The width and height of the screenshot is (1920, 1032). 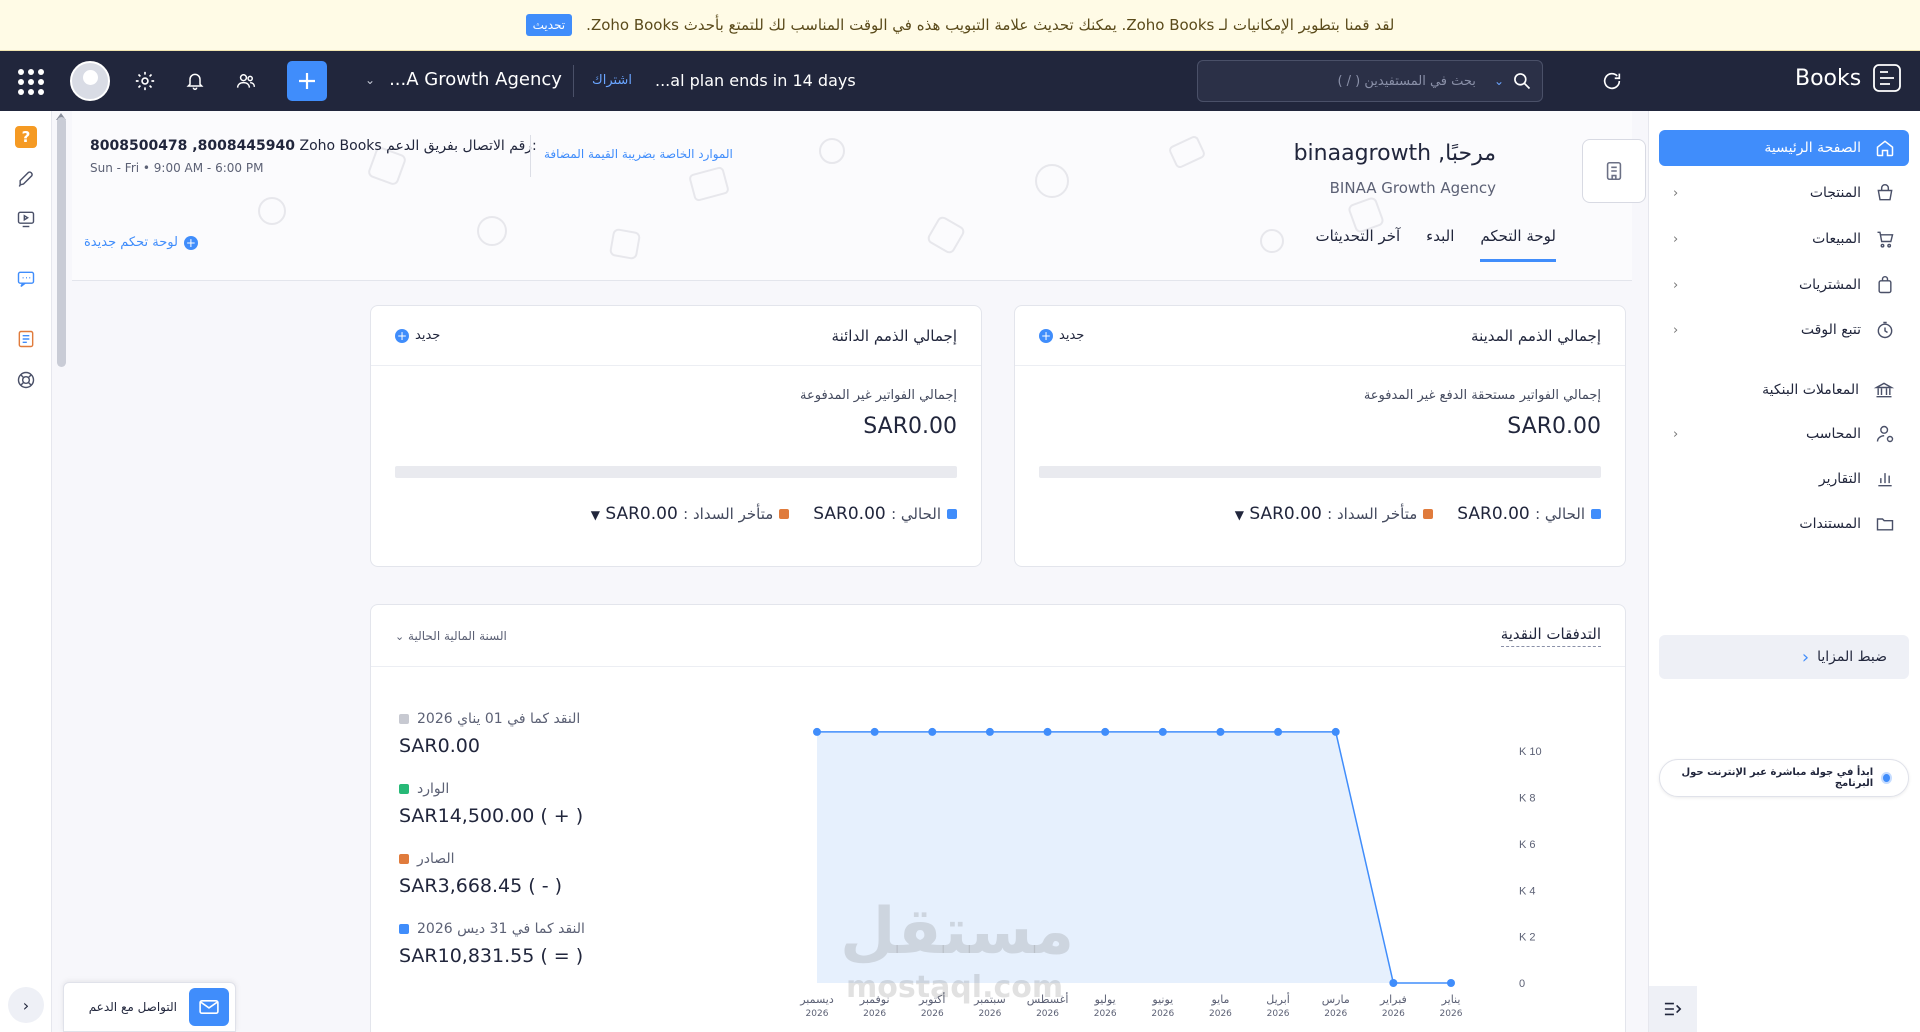 What do you see at coordinates (549, 25) in the screenshot?
I see `update-button: تحديث` at bounding box center [549, 25].